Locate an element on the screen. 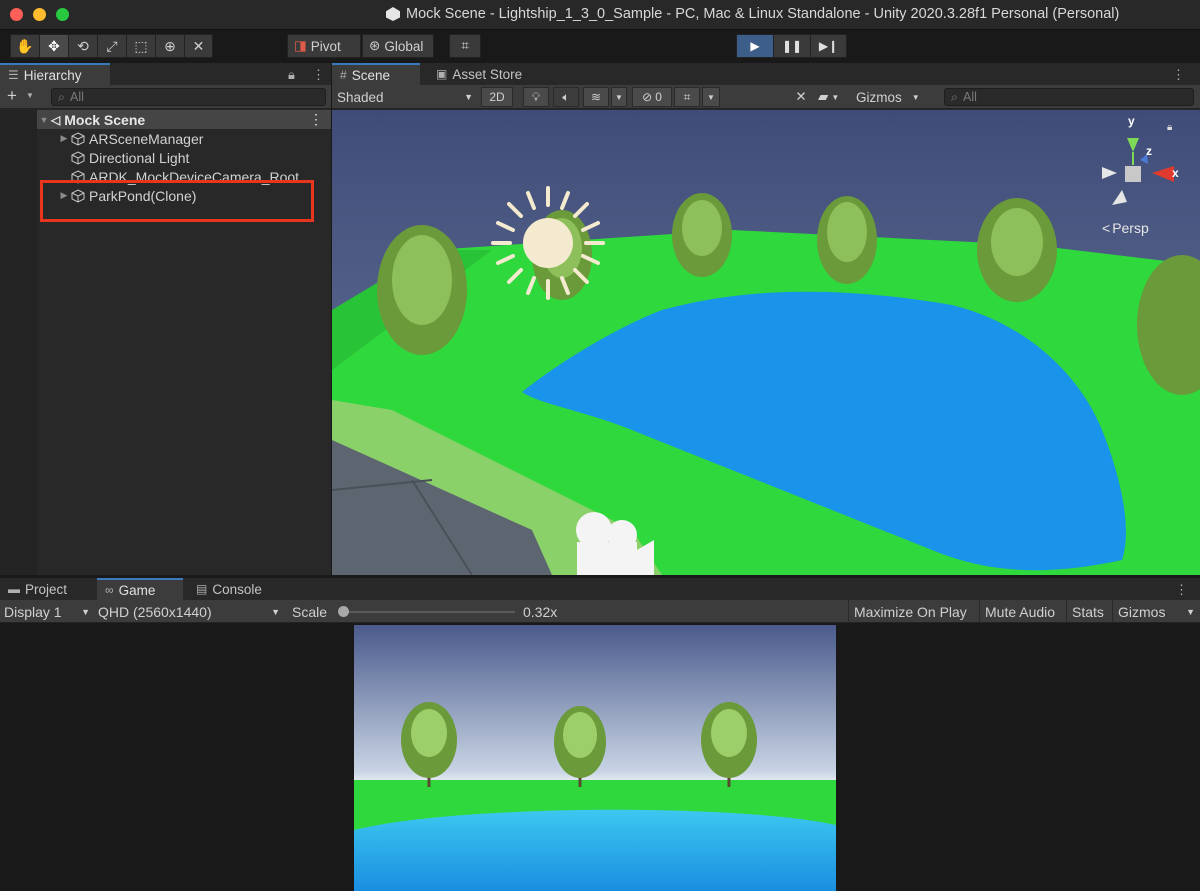  grid-dropdown-button: ▼ is located at coordinates (711, 97).